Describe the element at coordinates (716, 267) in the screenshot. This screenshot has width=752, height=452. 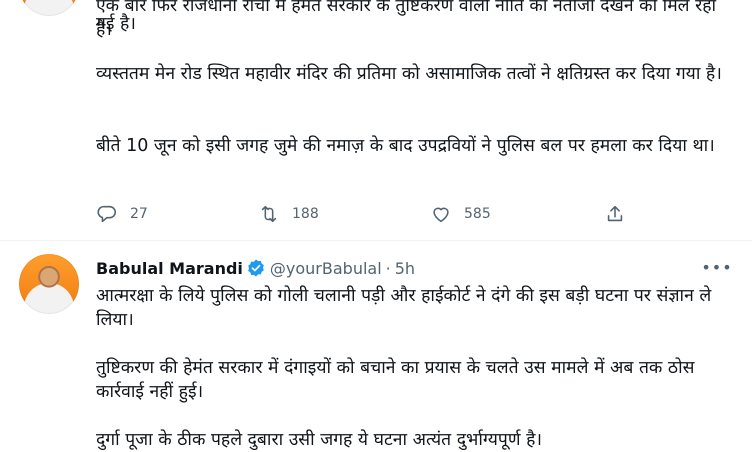
I see `more-options-icon: •••` at that location.